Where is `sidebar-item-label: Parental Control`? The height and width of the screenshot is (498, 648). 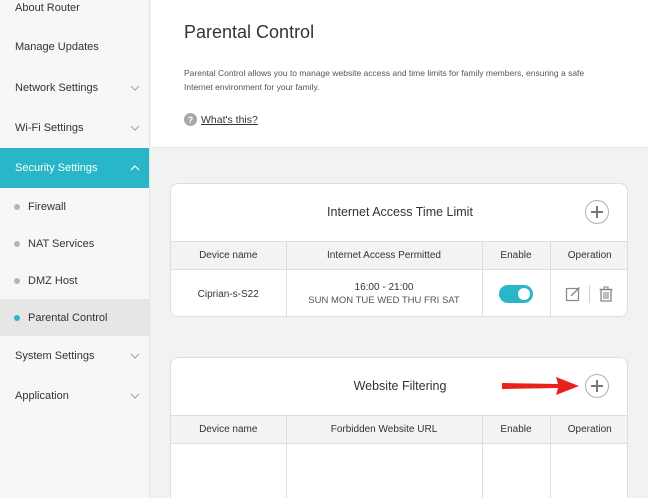 sidebar-item-label: Parental Control is located at coordinates (68, 317).